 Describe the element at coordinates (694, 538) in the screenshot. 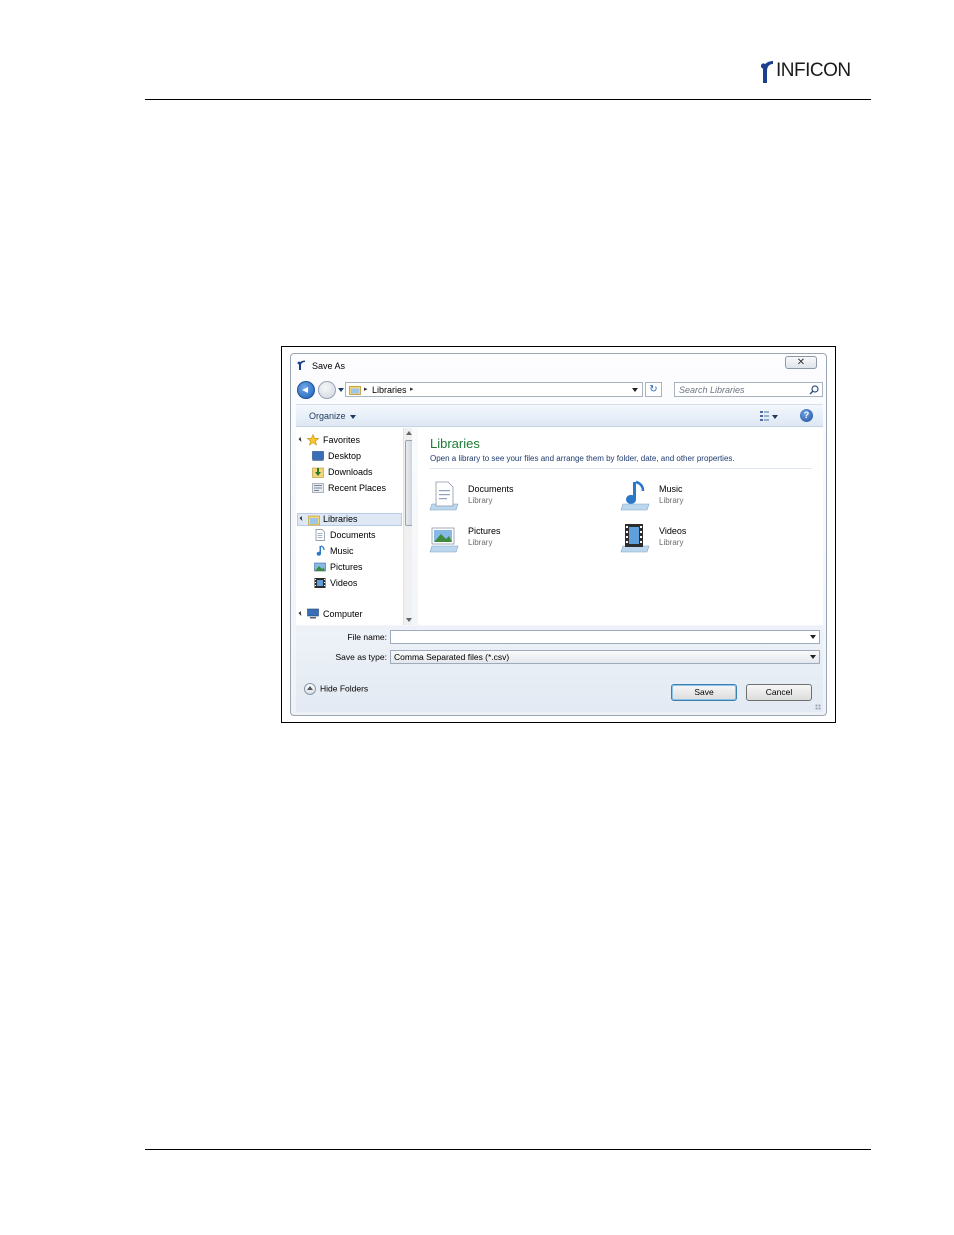

I see `library-item-videos: Videos Library` at that location.